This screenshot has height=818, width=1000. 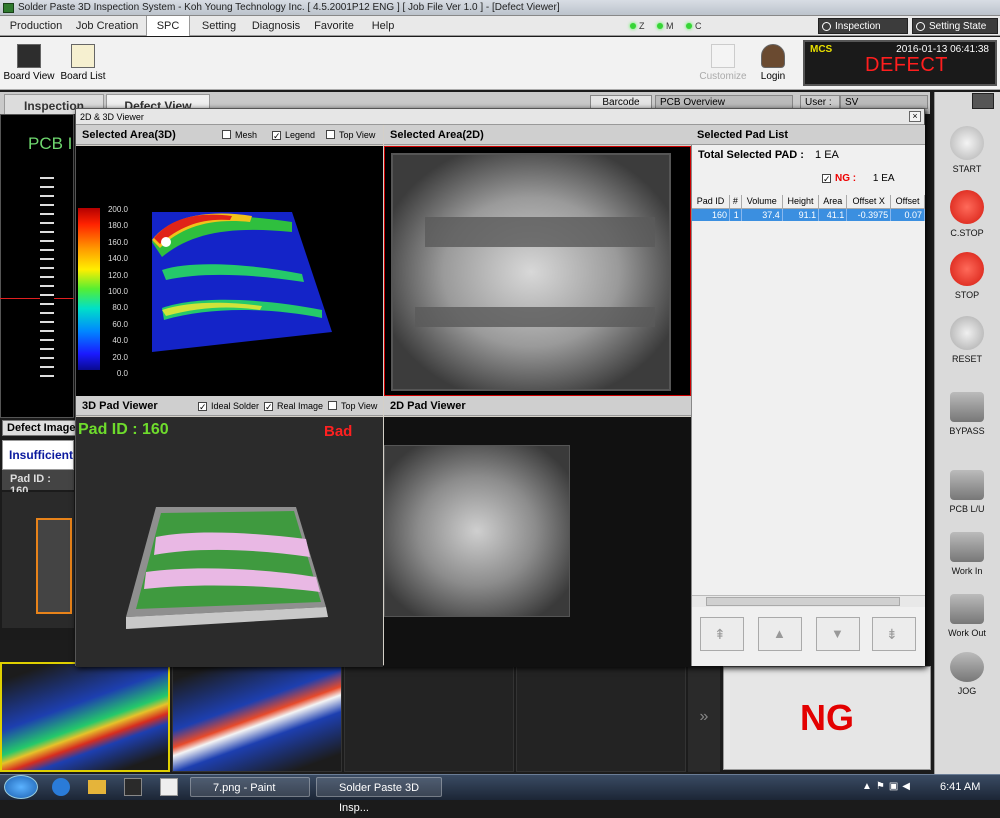 I want to click on next-page-button: », so click(x=704, y=717).